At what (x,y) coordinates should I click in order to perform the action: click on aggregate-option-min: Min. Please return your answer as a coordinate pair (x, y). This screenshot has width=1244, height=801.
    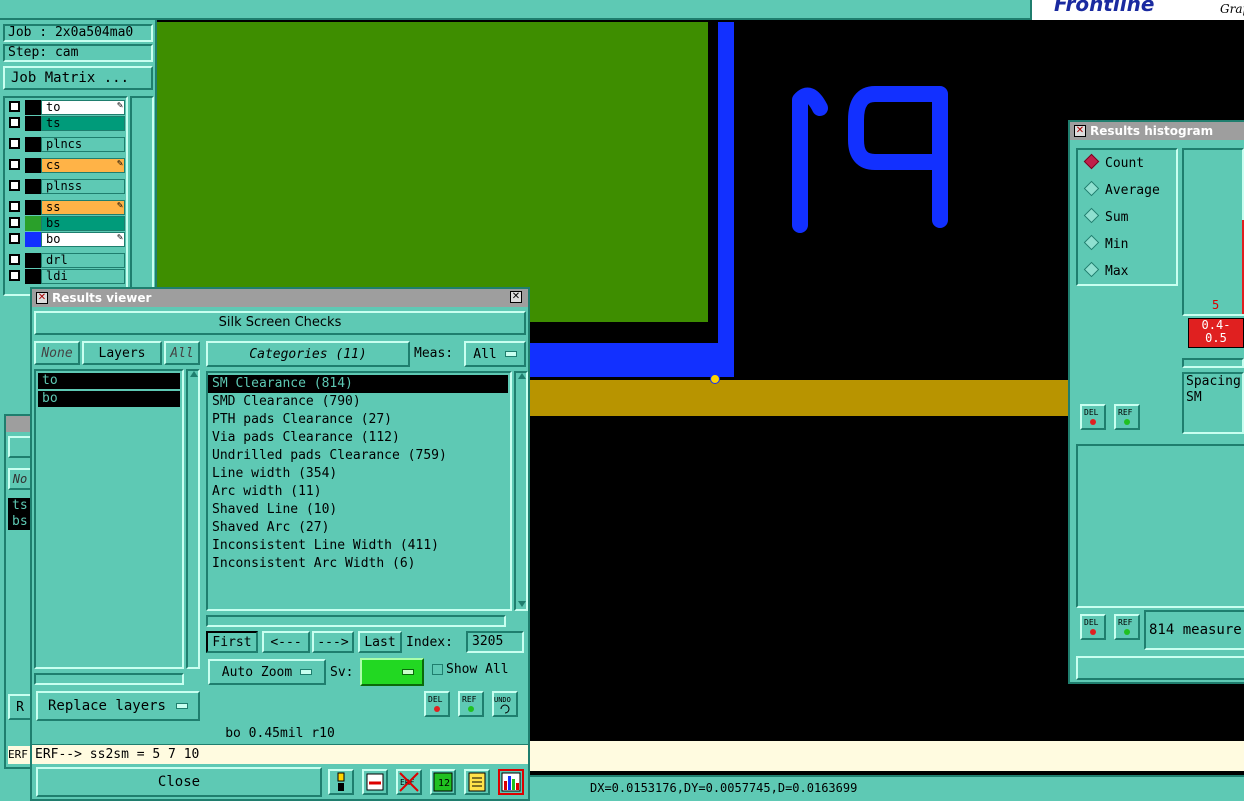
    Looking at the image, I should click on (1127, 244).